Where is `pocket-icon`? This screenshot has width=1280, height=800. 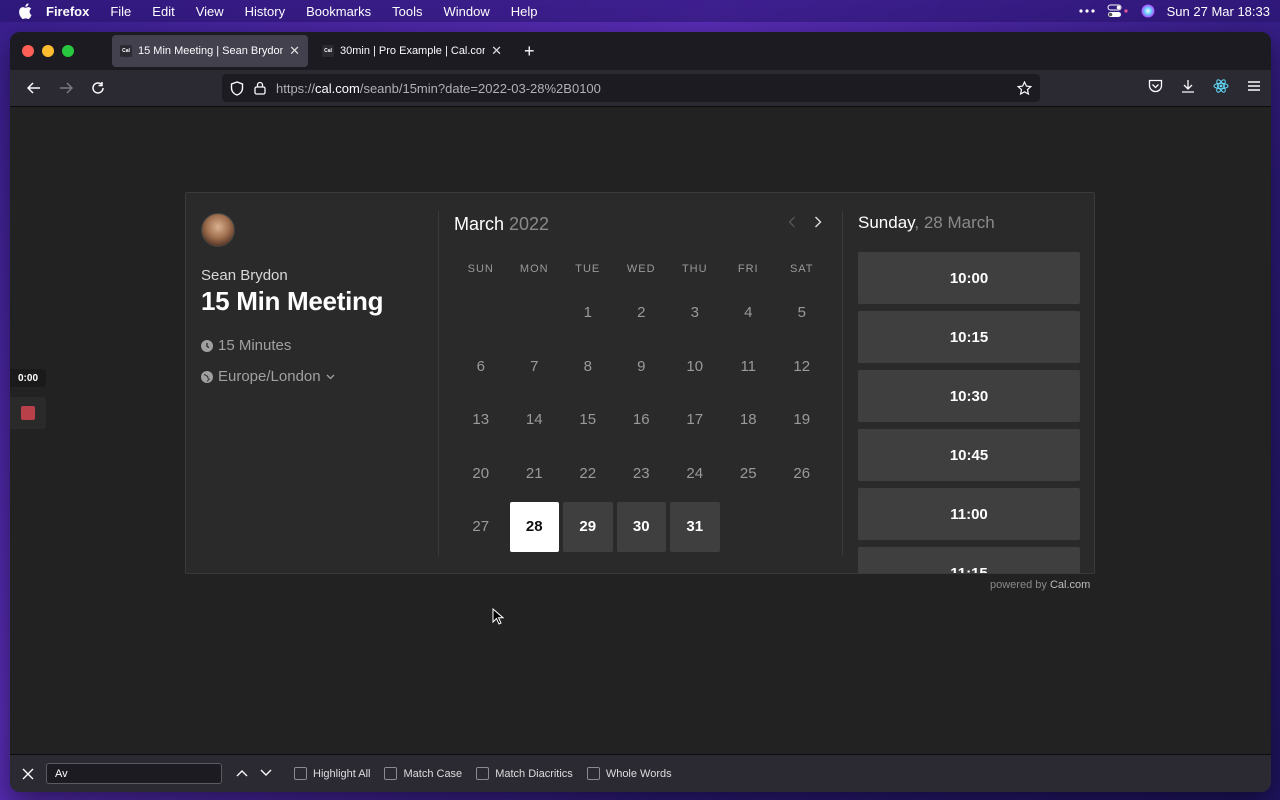 pocket-icon is located at coordinates (1155, 88).